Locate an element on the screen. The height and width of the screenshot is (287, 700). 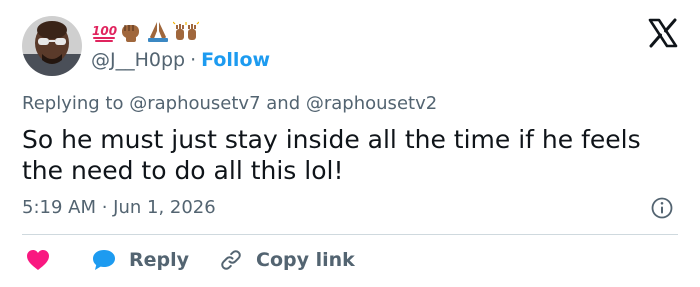
copy-link-label: Copy link is located at coordinates (305, 260).